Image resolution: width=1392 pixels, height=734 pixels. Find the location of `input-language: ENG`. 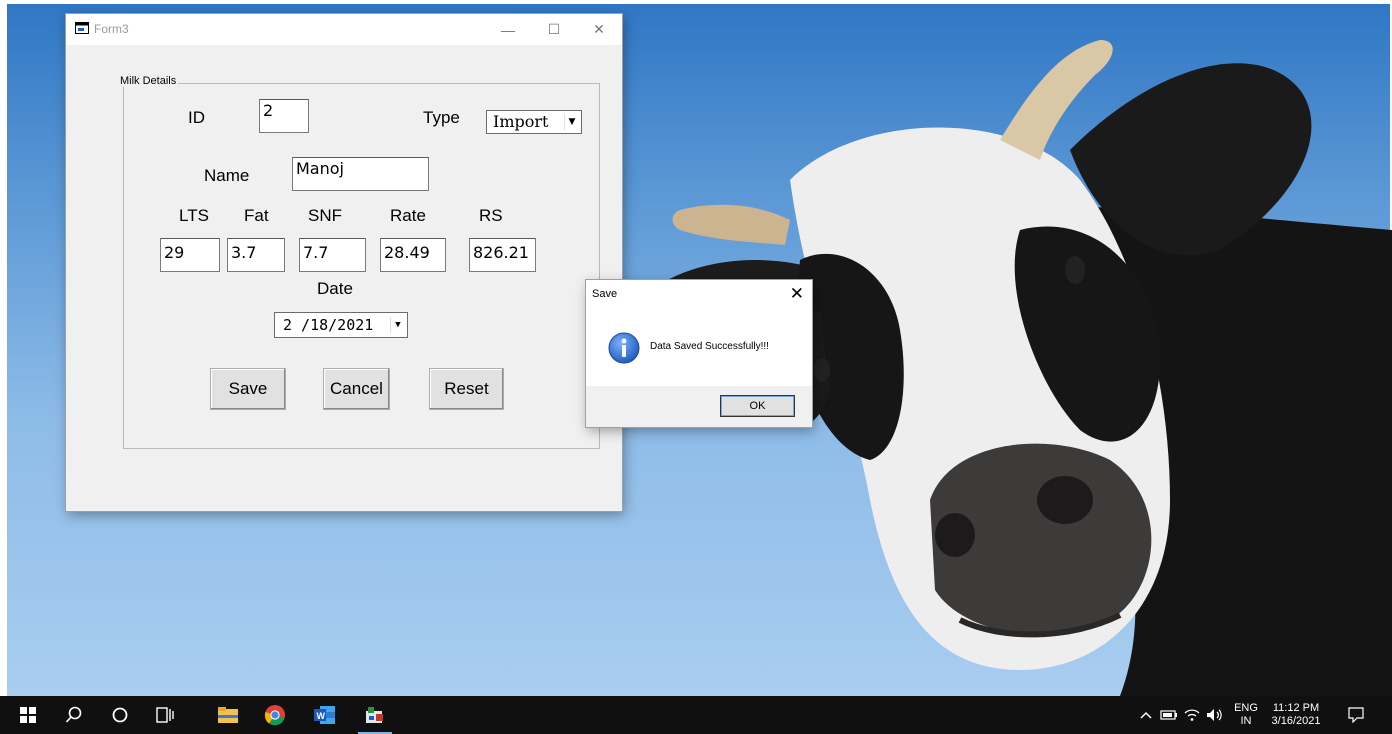

input-language: ENG is located at coordinates (1246, 708).